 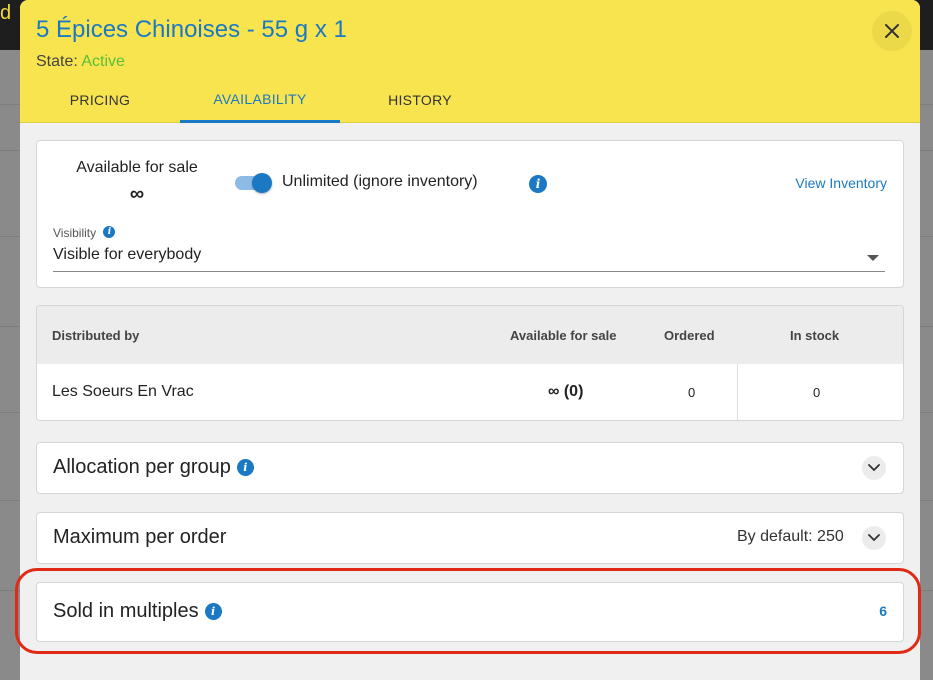 What do you see at coordinates (470, 538) in the screenshot?
I see `max-per-order-section: Maximum per order By default: 250` at bounding box center [470, 538].